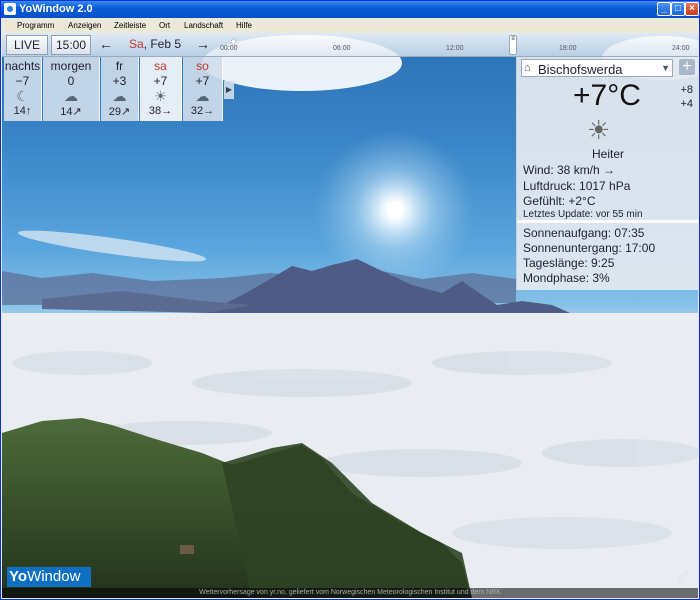 The image size is (700, 600). Describe the element at coordinates (395, 210) in the screenshot. I see `sun-icon` at that location.